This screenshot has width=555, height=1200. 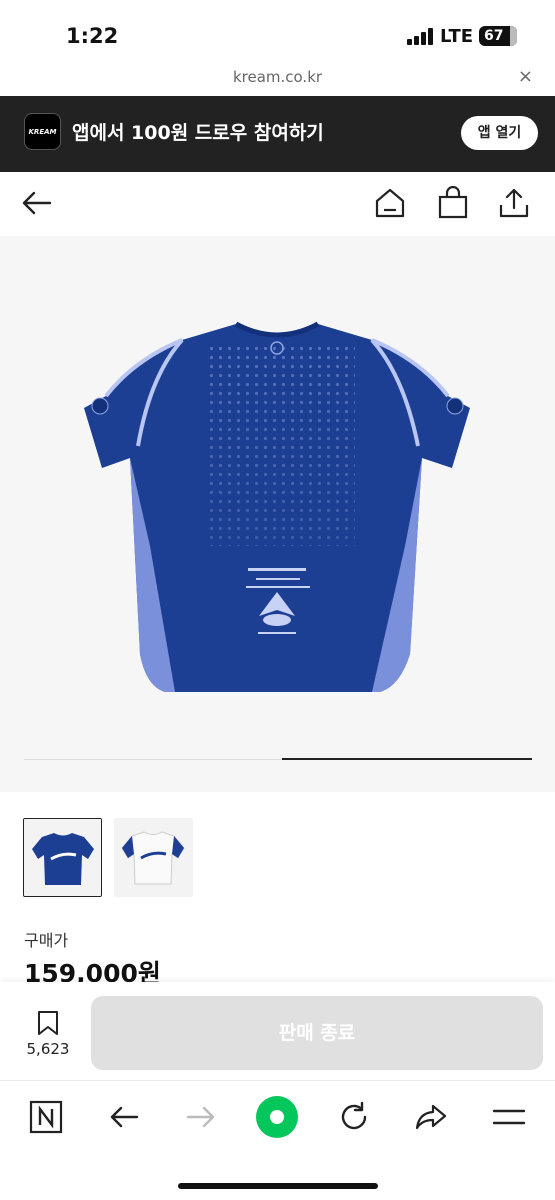 I want to click on status-time: 1:22, so click(x=92, y=36).